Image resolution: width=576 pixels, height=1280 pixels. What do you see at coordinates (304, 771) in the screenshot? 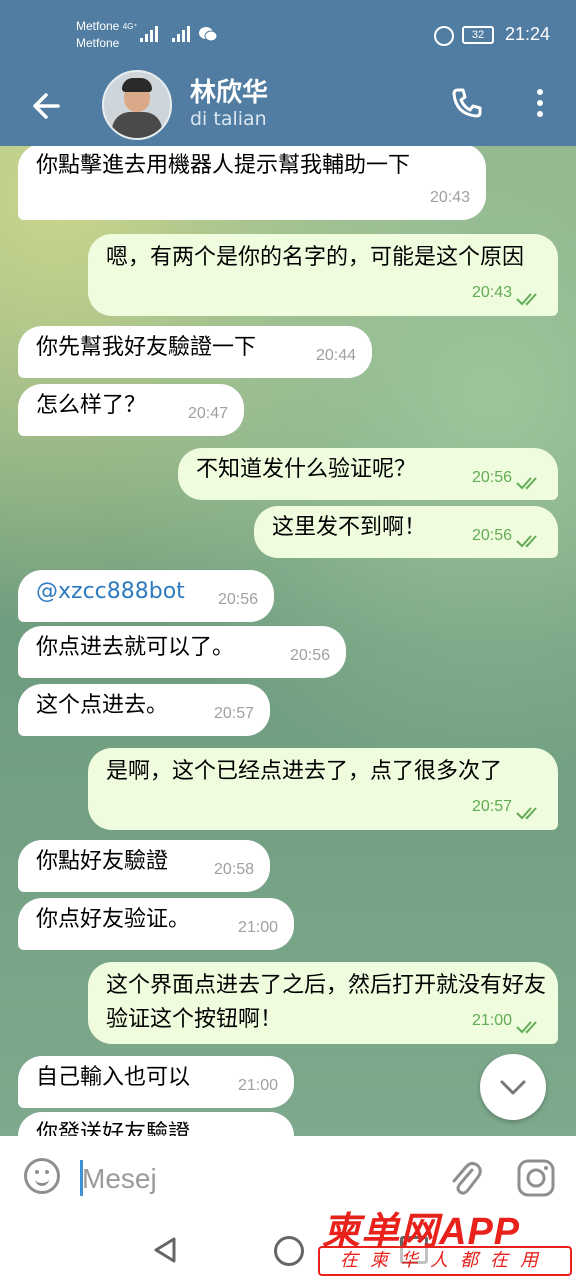
I see `message-text: 是啊，这个已经点进去了，点了很多次了` at bounding box center [304, 771].